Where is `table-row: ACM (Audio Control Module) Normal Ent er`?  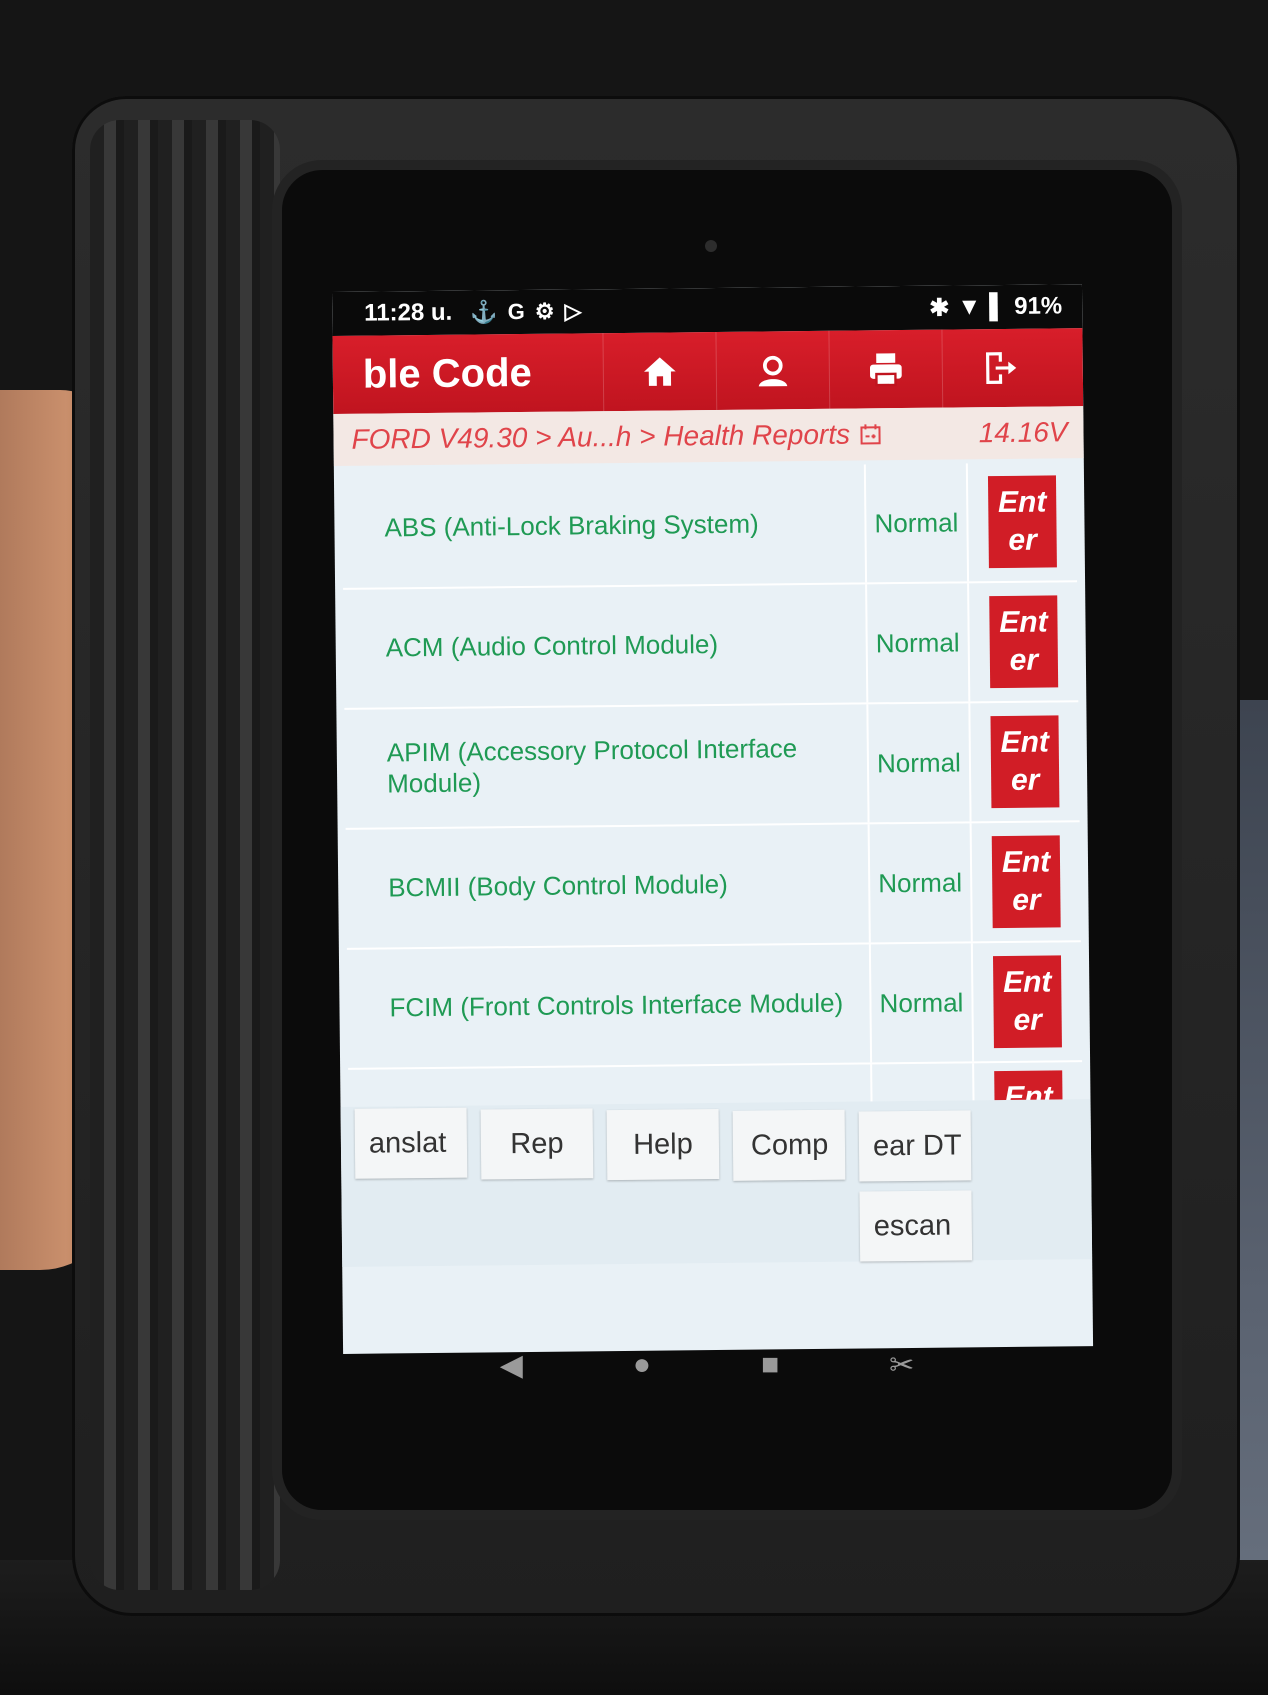 table-row: ACM (Audio Control Module) Normal Ent er is located at coordinates (711, 646).